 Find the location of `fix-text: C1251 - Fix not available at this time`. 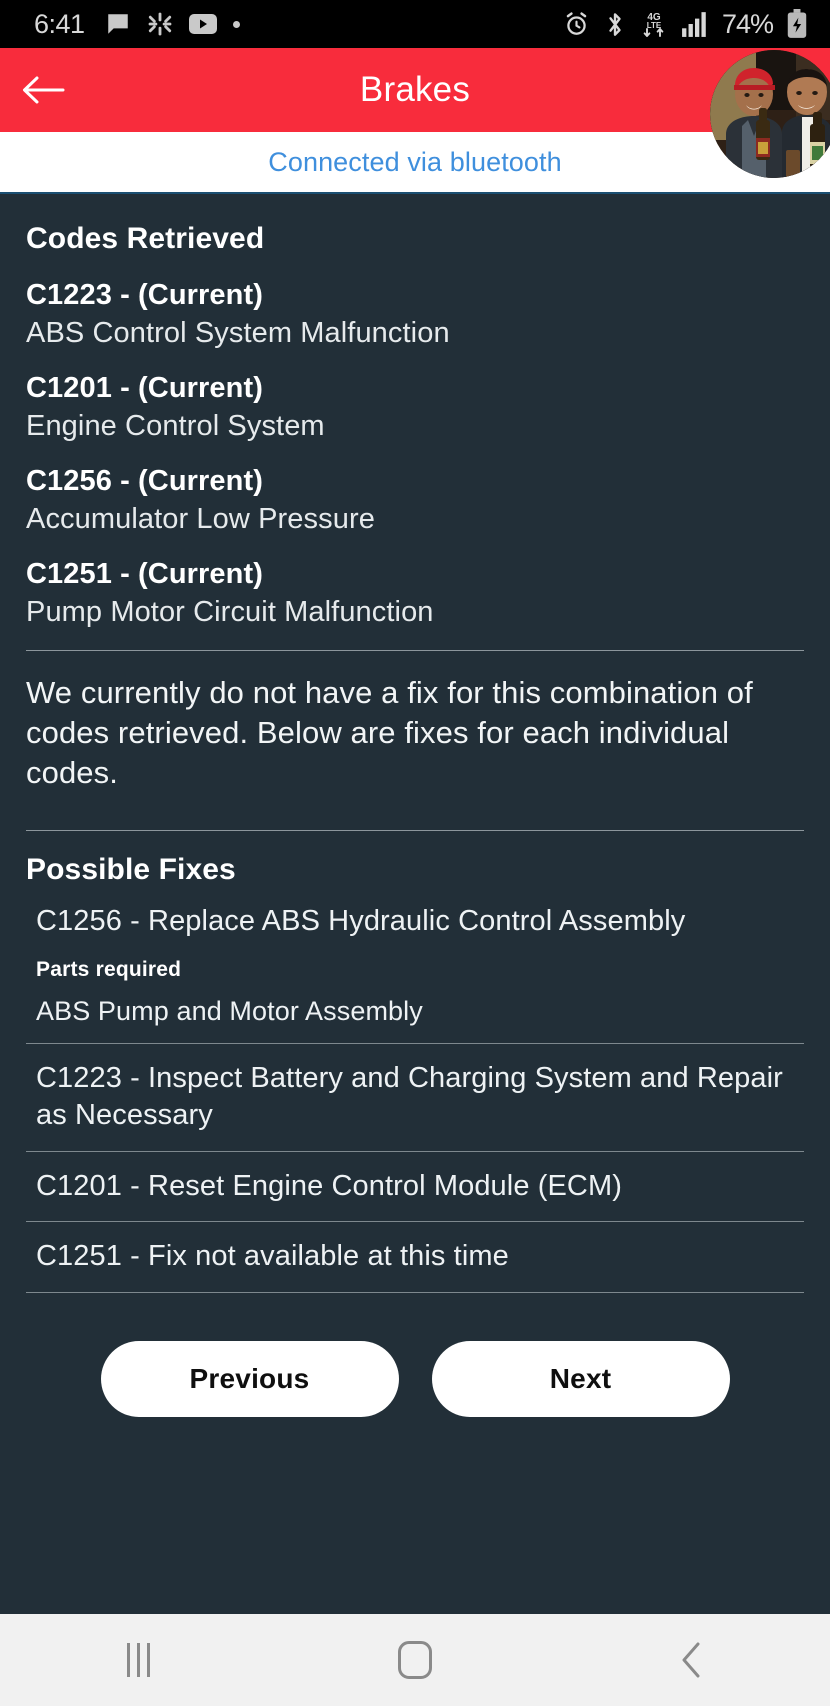

fix-text: C1251 - Fix not available at this time is located at coordinates (272, 1256).